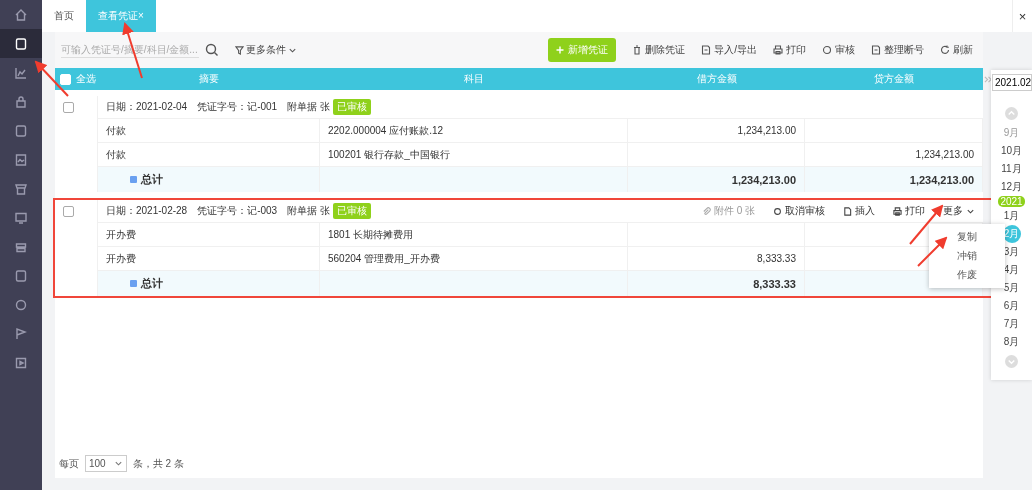 This screenshot has width=1032, height=490. Describe the element at coordinates (1011, 169) in the screenshot. I see `month-item: 11月` at that location.